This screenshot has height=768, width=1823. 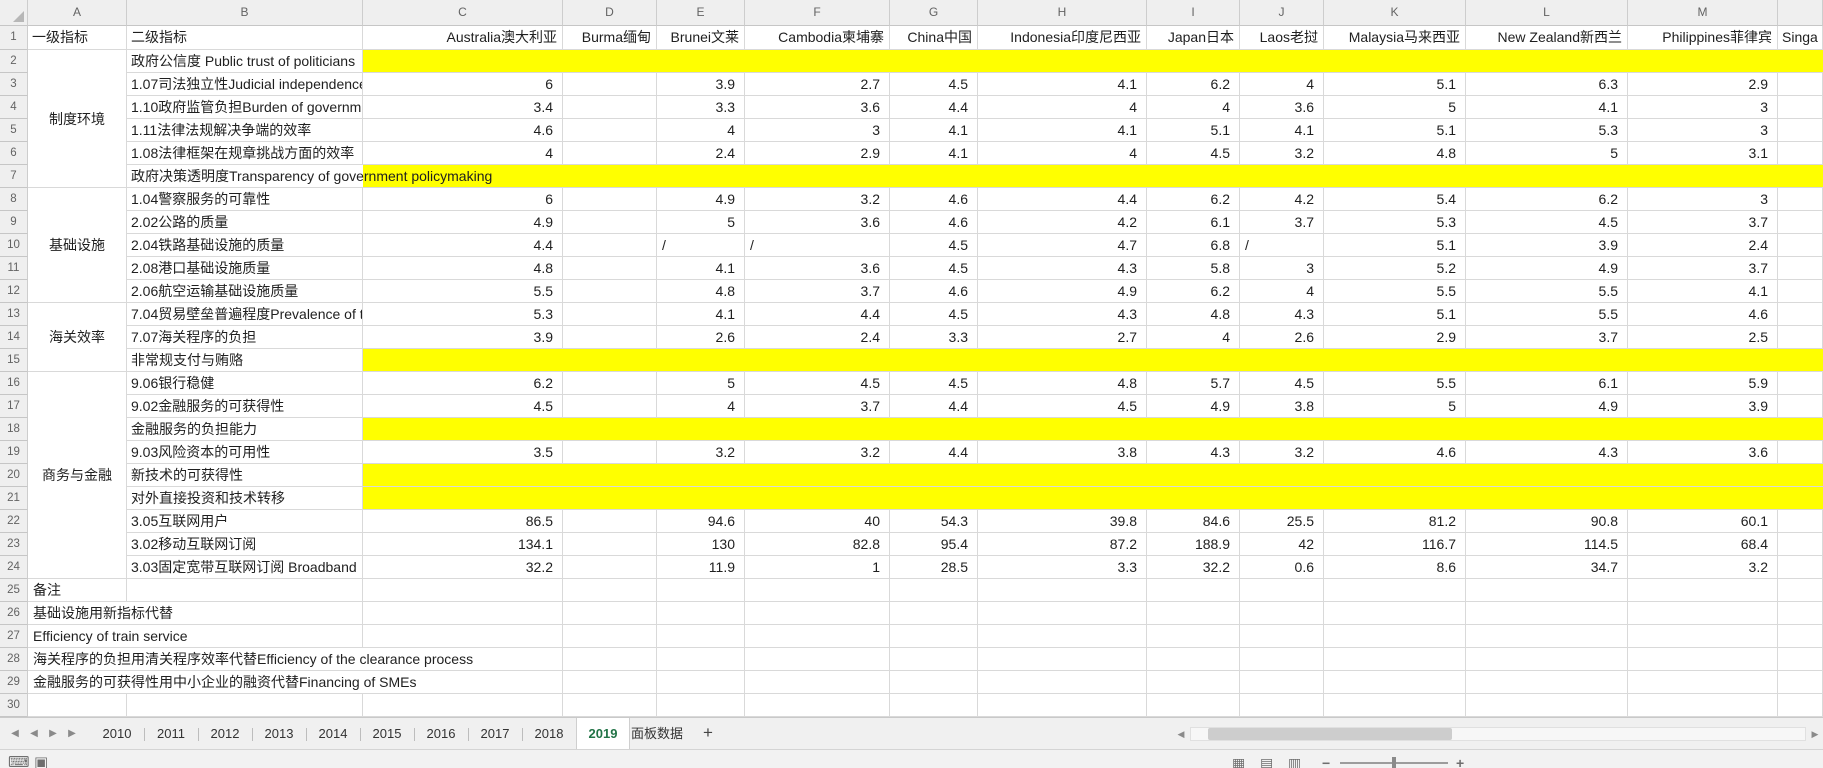 What do you see at coordinates (1395, 383) in the screenshot?
I see `cell-k16: 5.5` at bounding box center [1395, 383].